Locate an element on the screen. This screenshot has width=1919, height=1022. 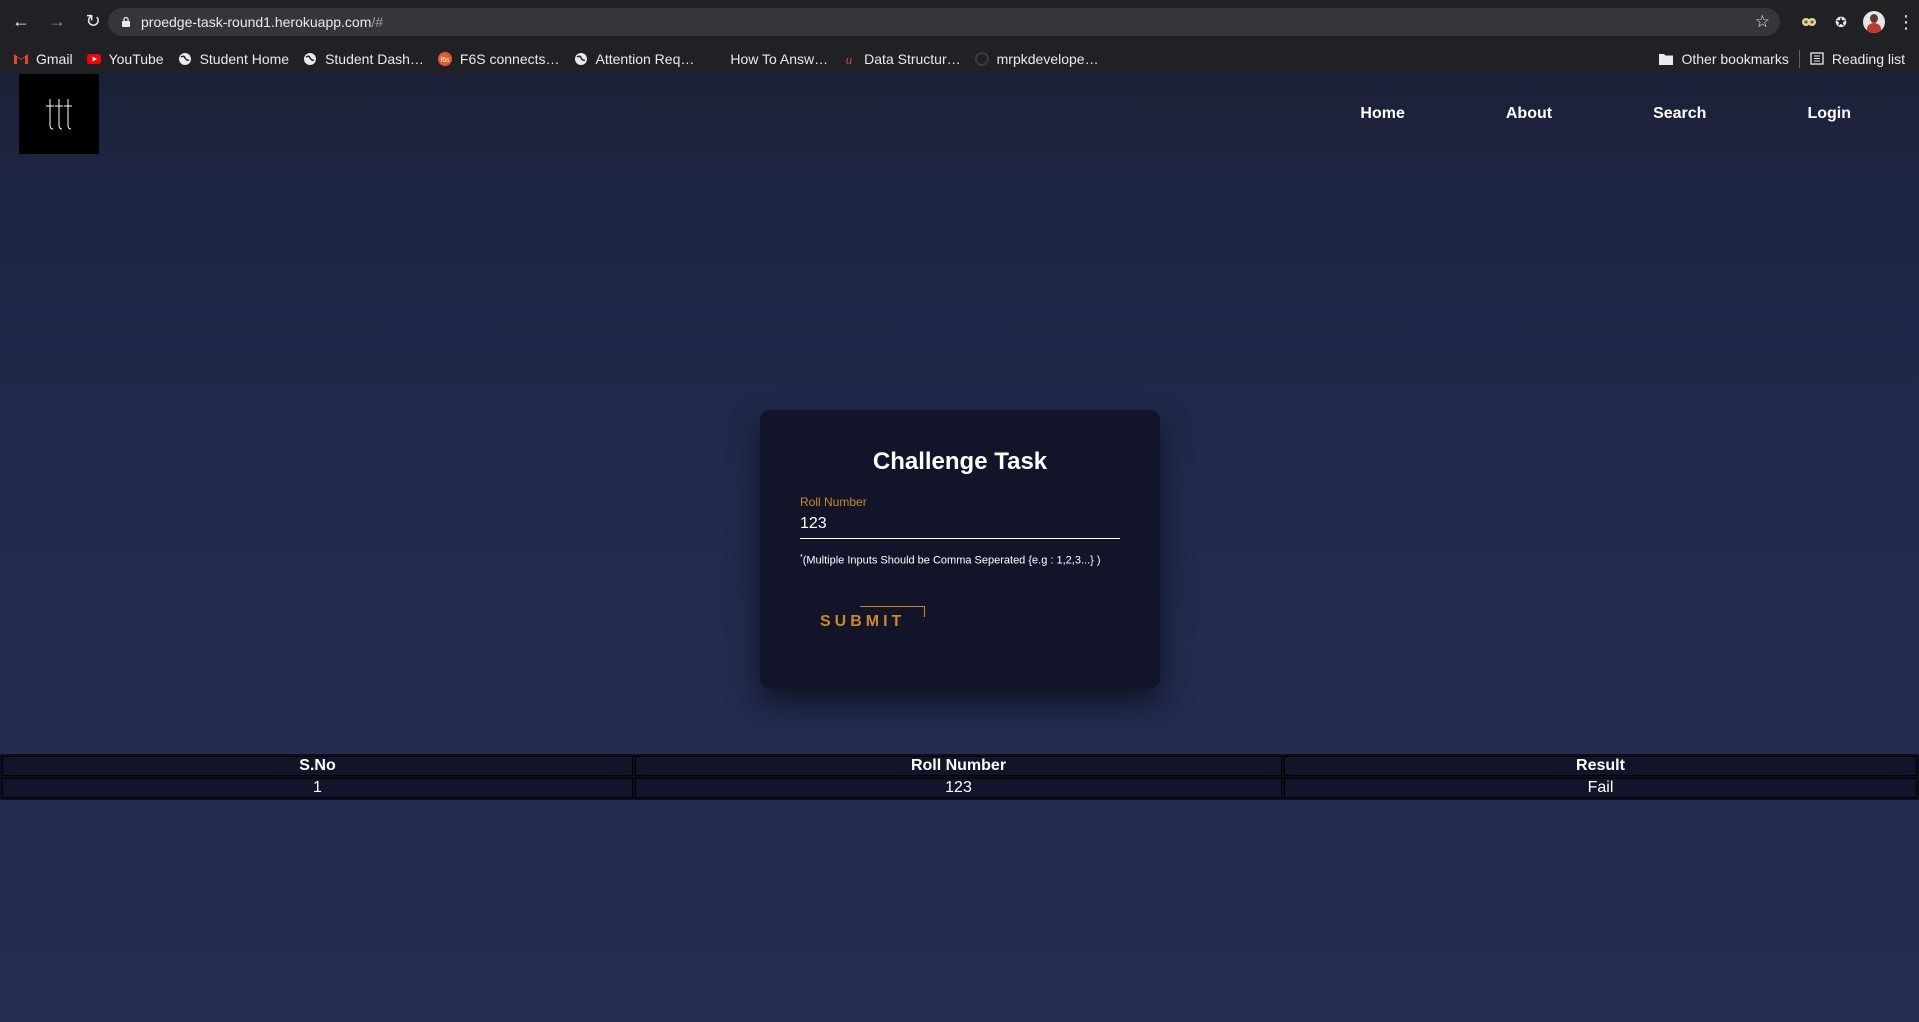
nav-login: Login is located at coordinates (1829, 114).